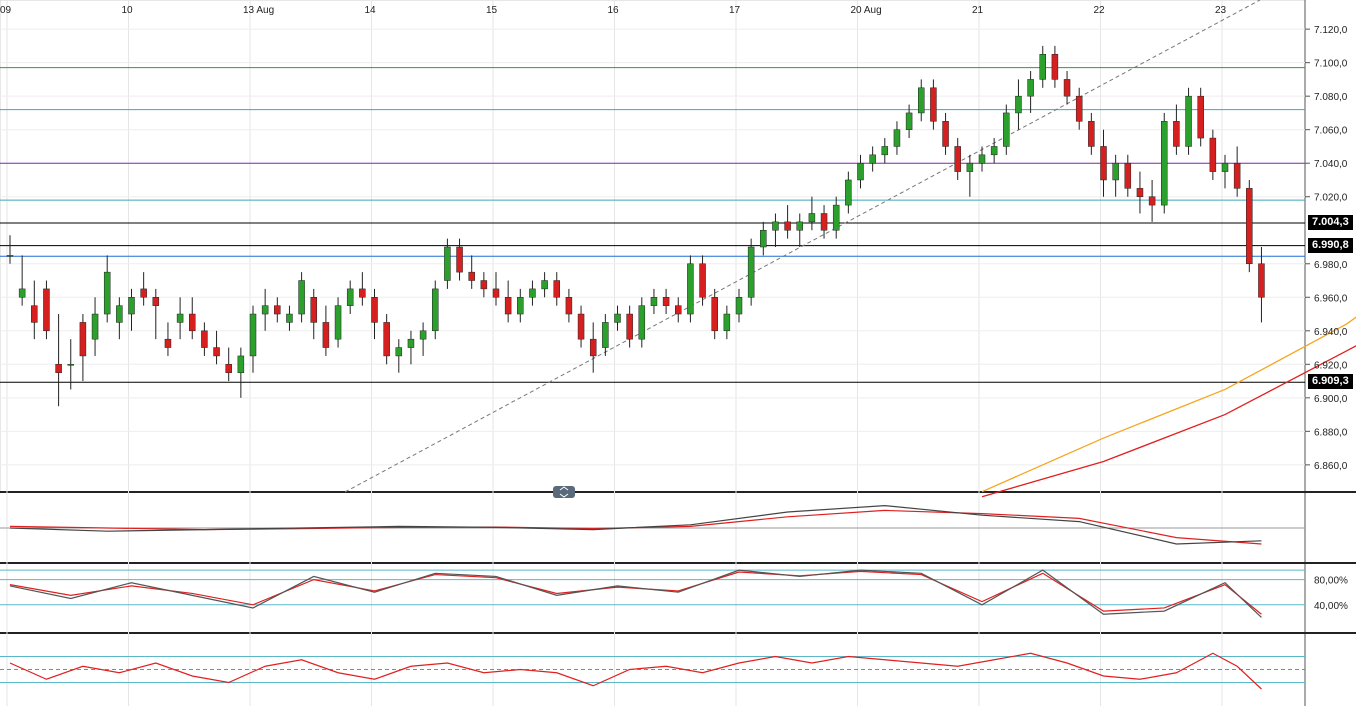 The width and height of the screenshot is (1356, 711). I want to click on x-tick-label: 14, so click(371, 10).